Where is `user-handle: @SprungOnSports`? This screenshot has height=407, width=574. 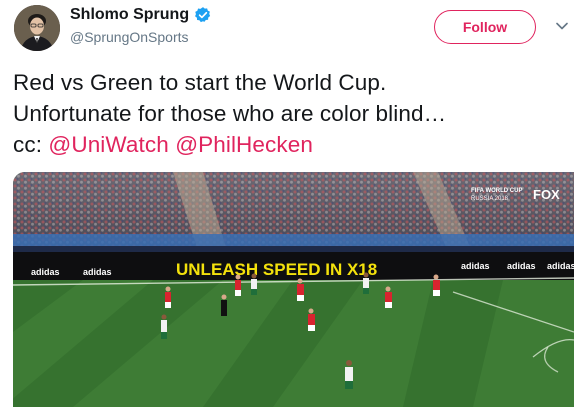
user-handle: @SprungOnSports is located at coordinates (129, 37).